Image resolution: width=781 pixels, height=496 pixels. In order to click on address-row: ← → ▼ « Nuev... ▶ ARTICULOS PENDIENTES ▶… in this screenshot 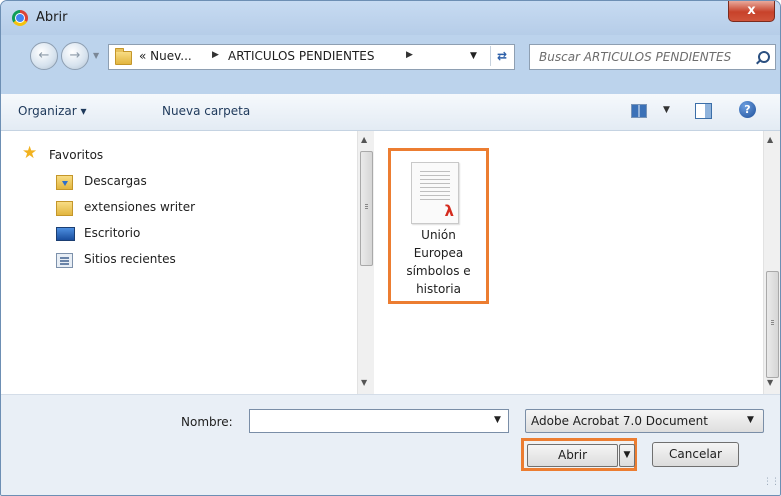, I will do `click(390, 56)`.